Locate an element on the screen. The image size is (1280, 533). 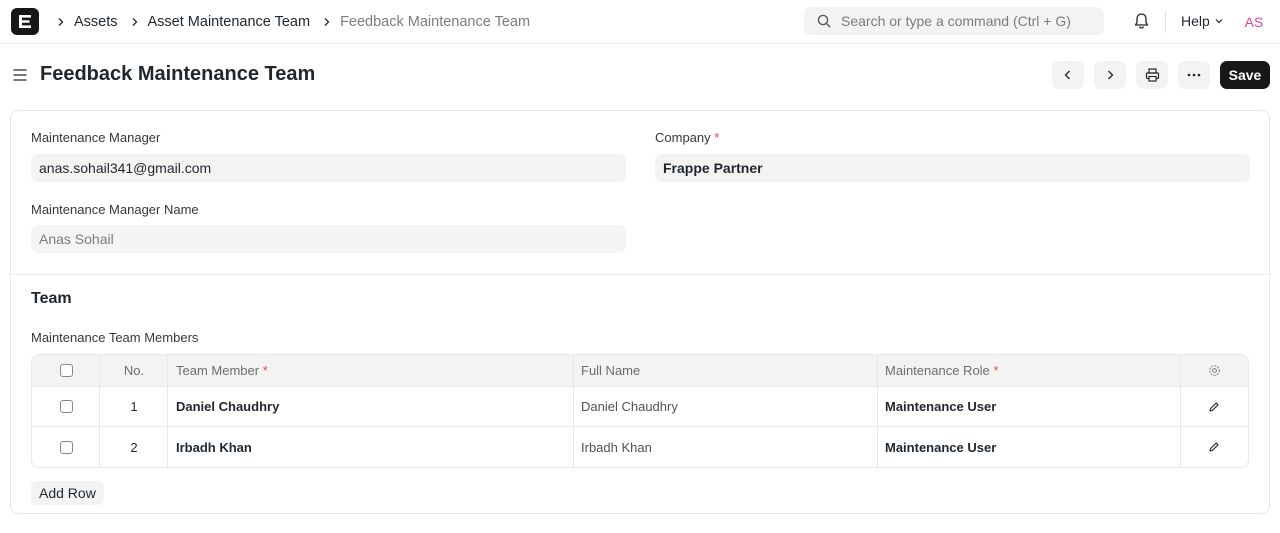
chevron-left-icon is located at coordinates (1068, 75).